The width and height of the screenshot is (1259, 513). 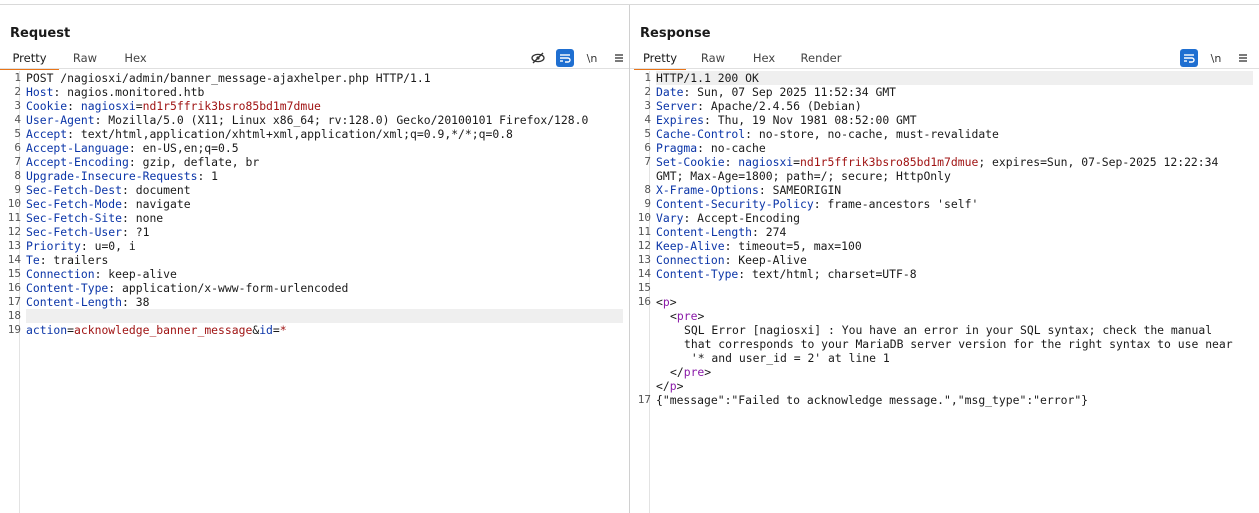 I want to click on line-number: 7, so click(x=647, y=161).